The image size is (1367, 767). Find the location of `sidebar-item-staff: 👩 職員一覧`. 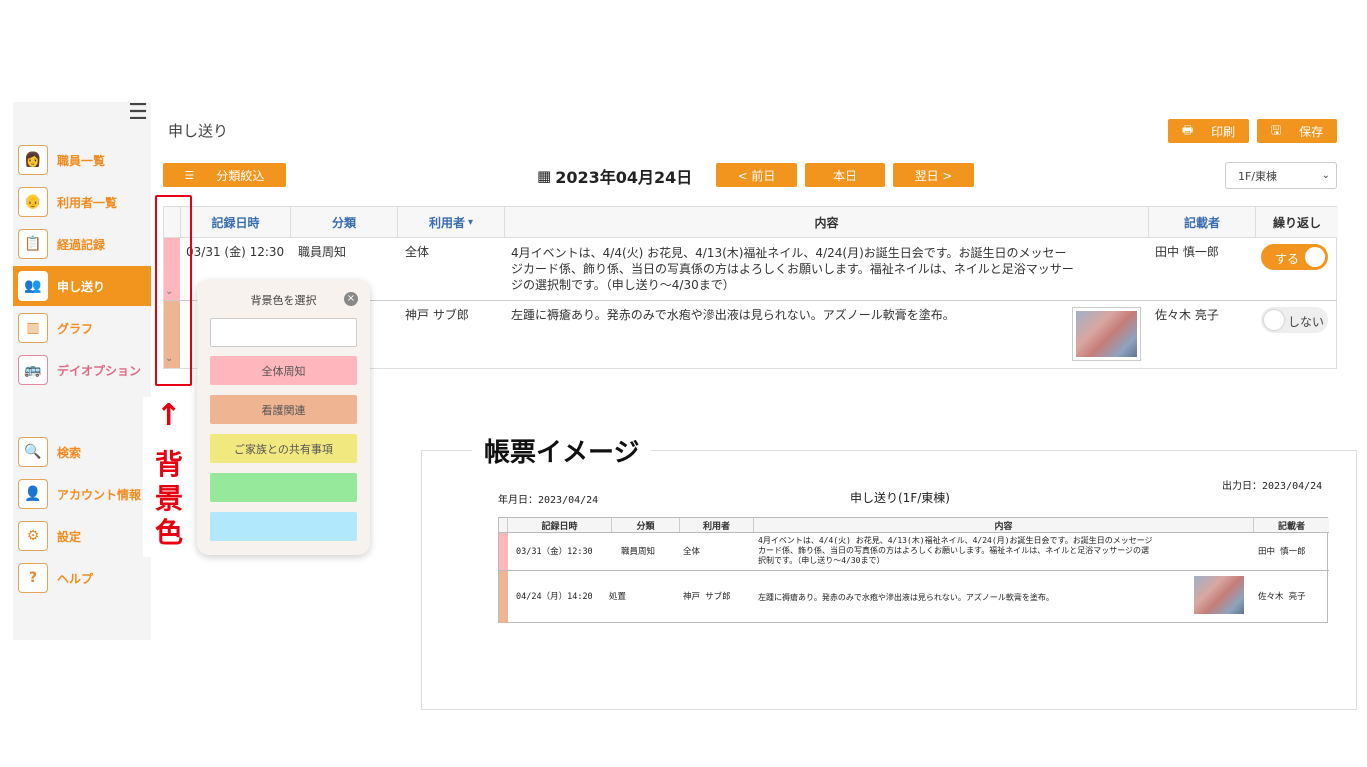

sidebar-item-staff: 👩 職員一覧 is located at coordinates (82, 160).